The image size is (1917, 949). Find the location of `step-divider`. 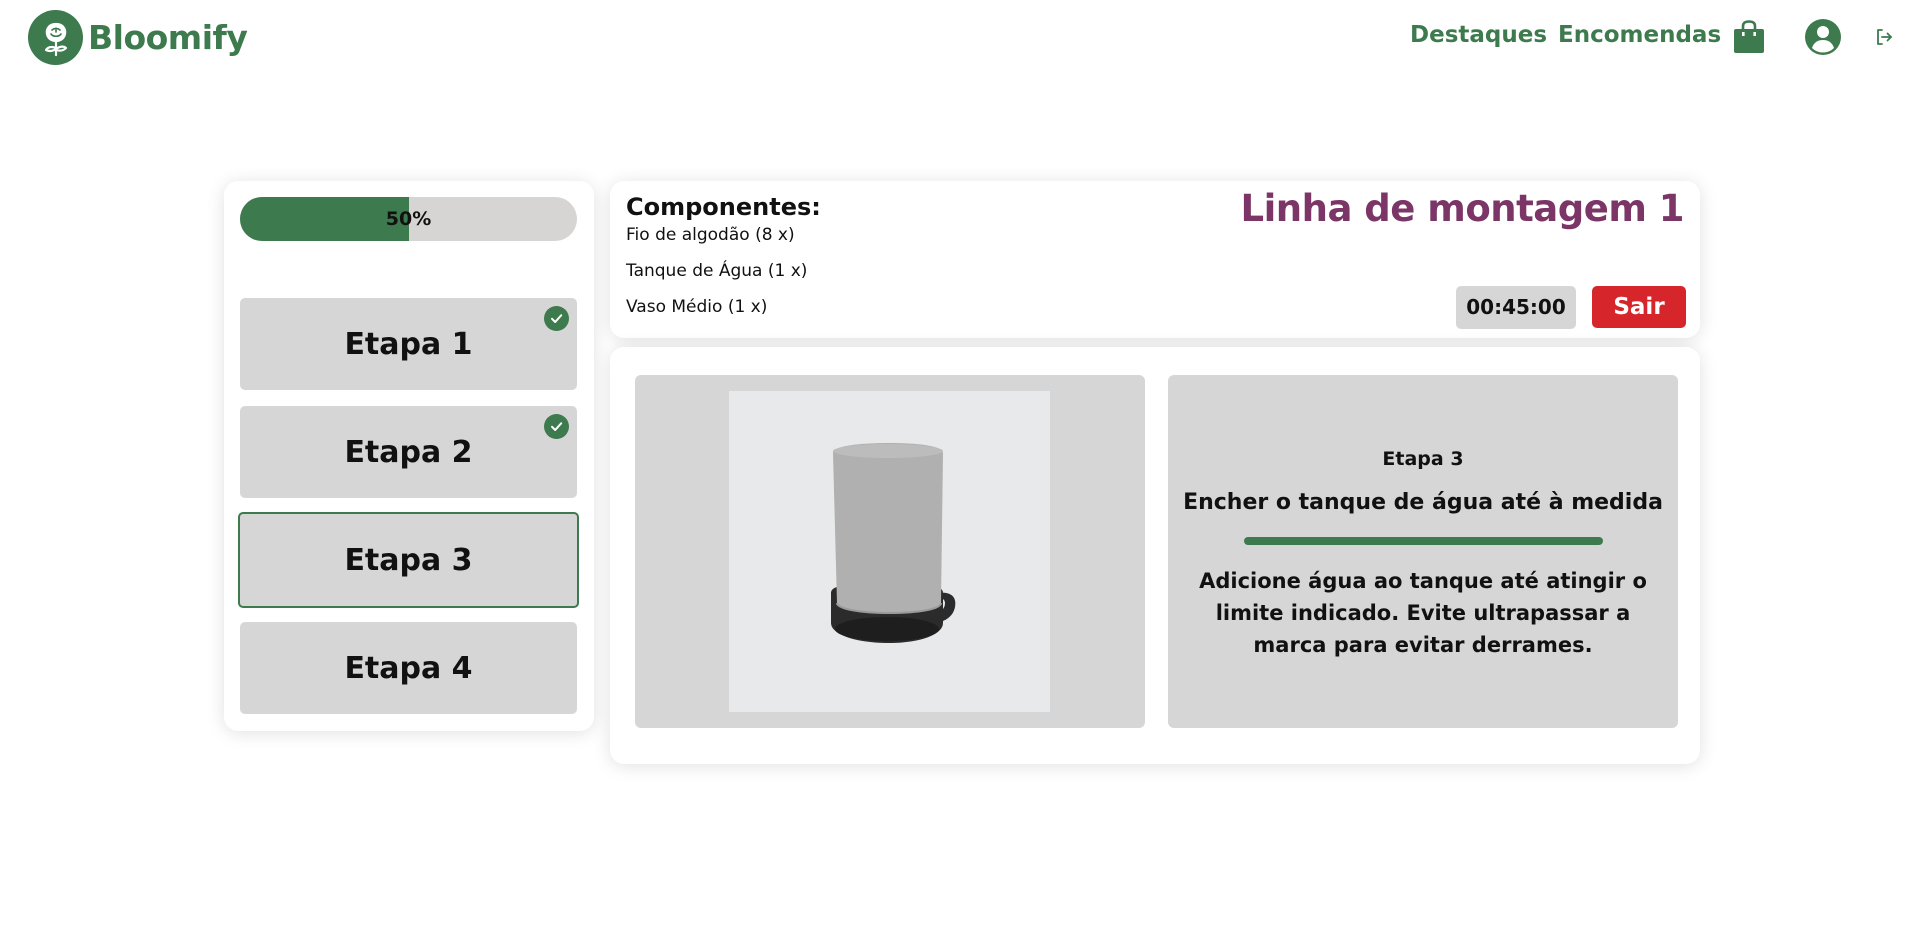

step-divider is located at coordinates (1423, 541).